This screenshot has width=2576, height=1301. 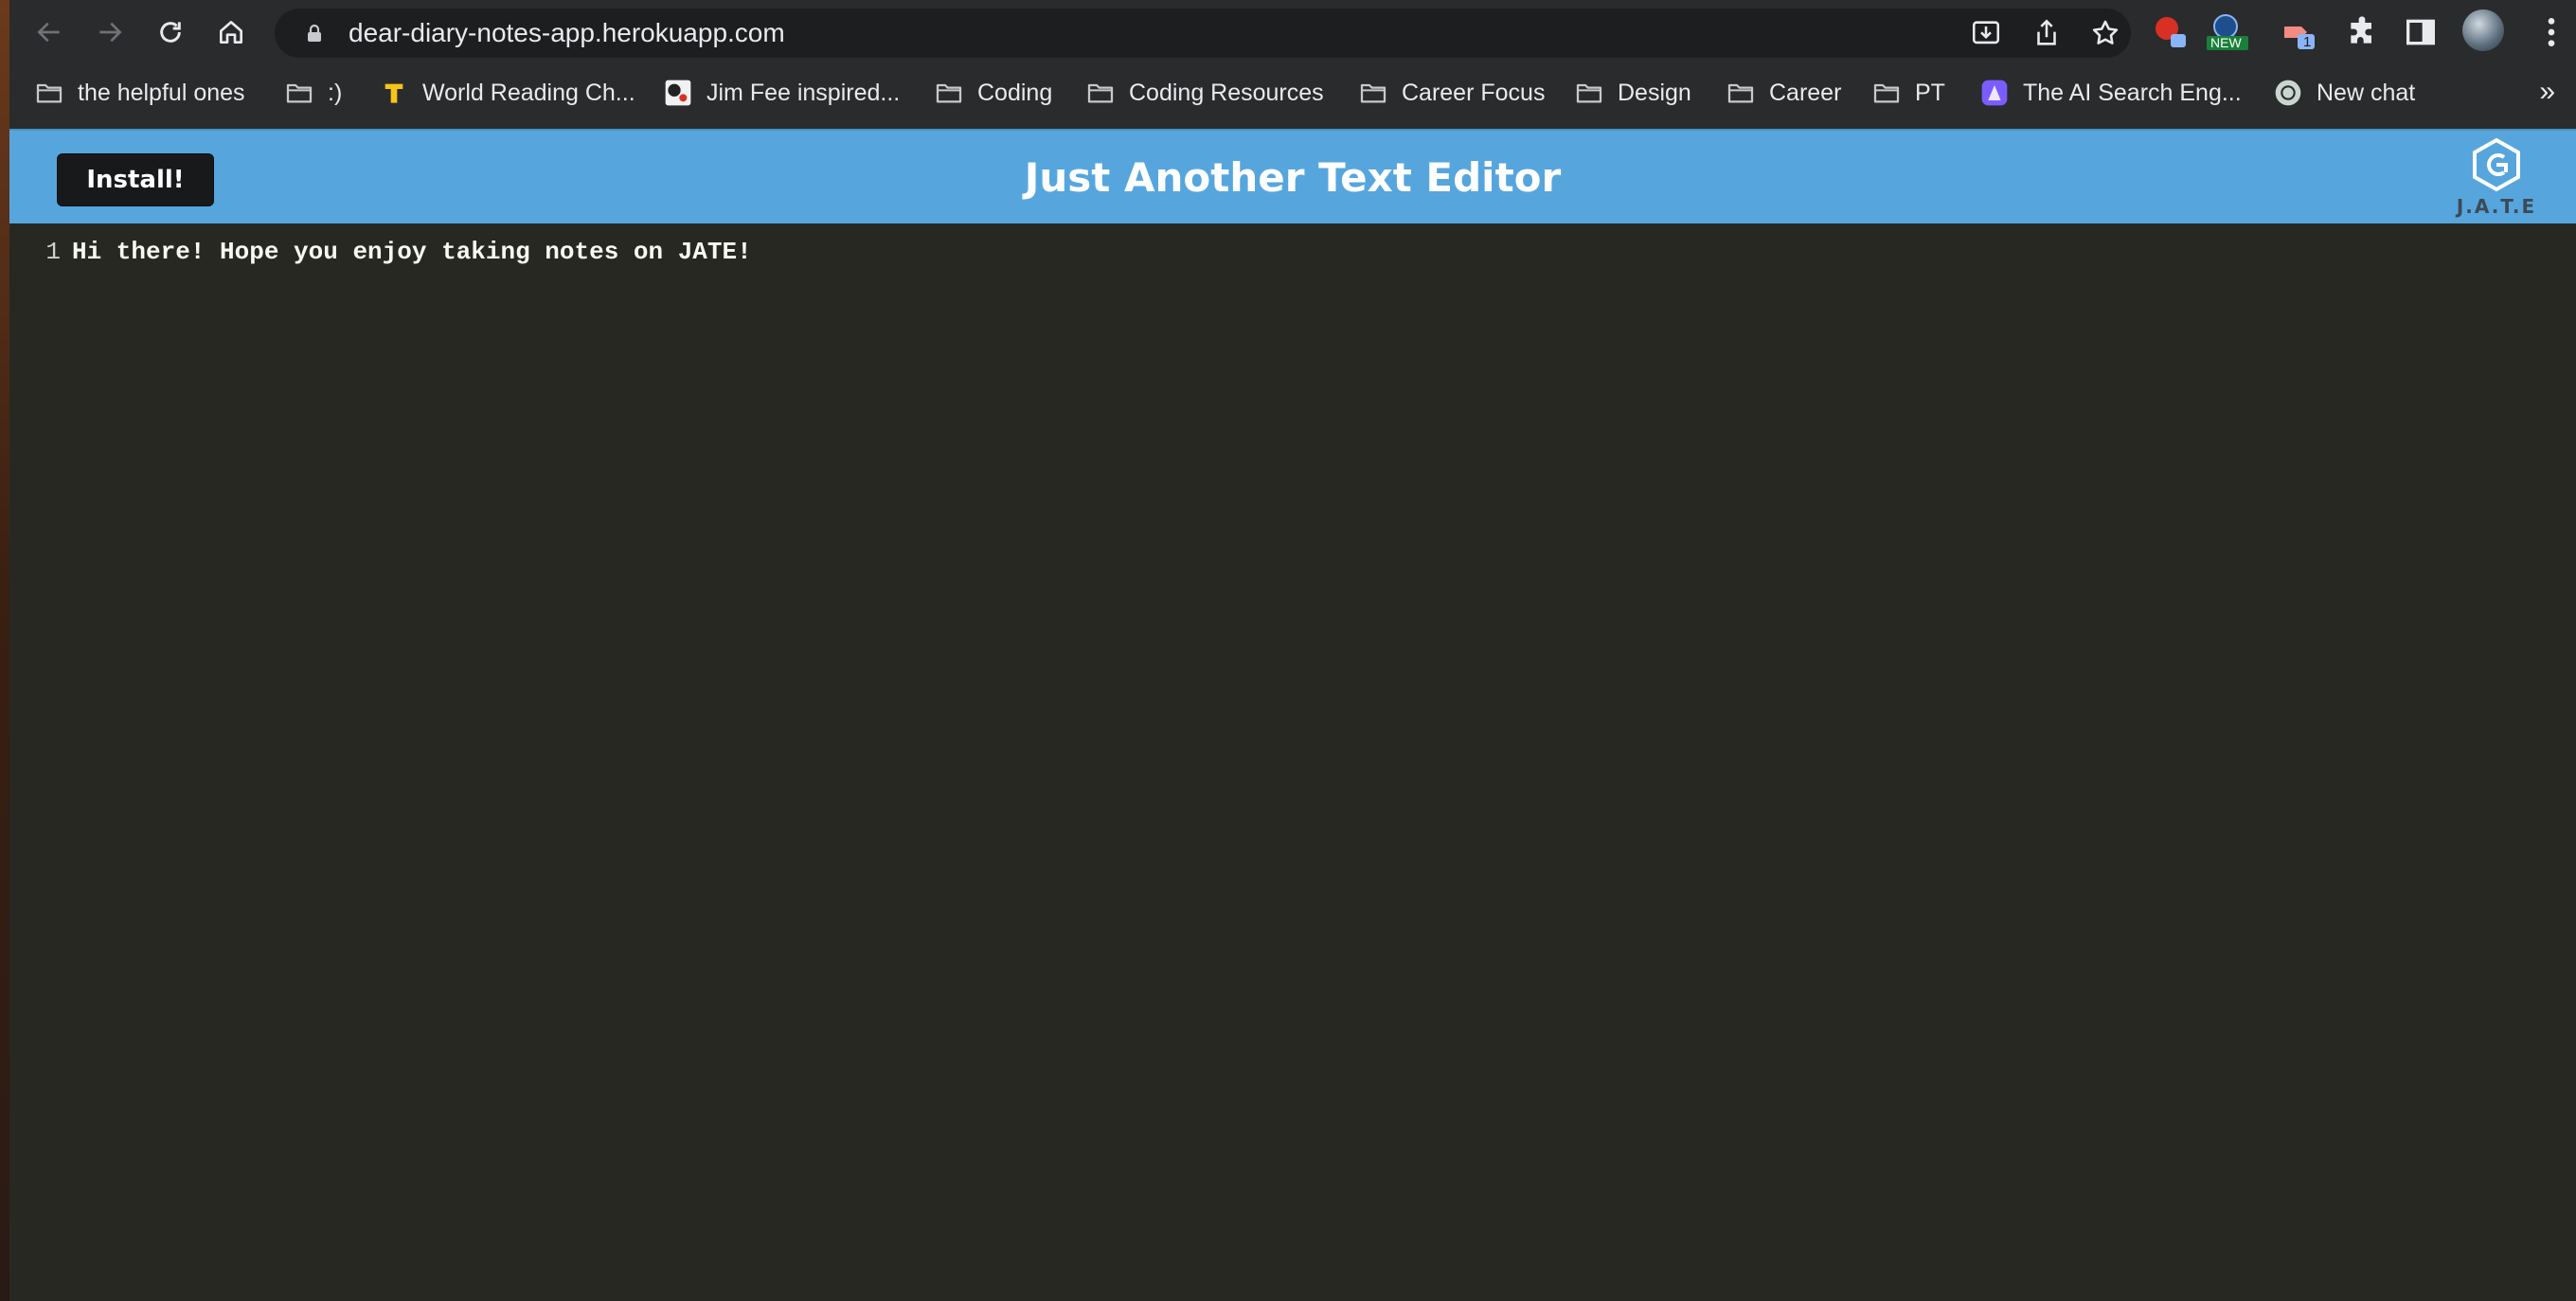 I want to click on bookmark-label: Career, so click(x=1805, y=92).